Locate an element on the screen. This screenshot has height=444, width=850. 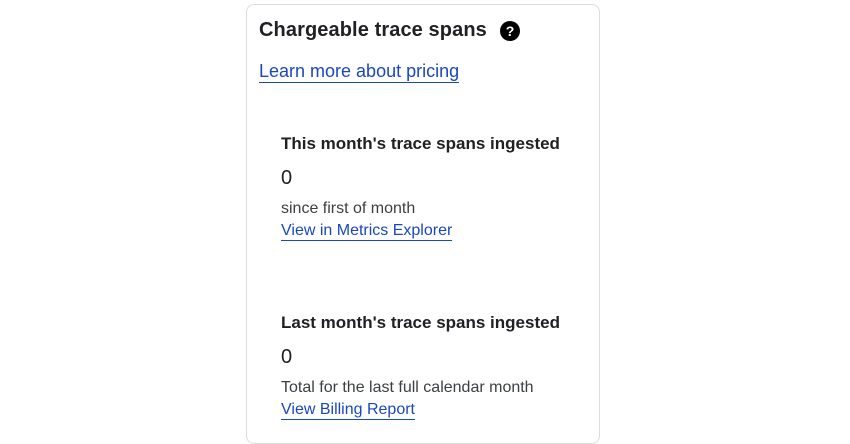
view-metrics-explorer-link: View in Metrics Explorer is located at coordinates (367, 231).